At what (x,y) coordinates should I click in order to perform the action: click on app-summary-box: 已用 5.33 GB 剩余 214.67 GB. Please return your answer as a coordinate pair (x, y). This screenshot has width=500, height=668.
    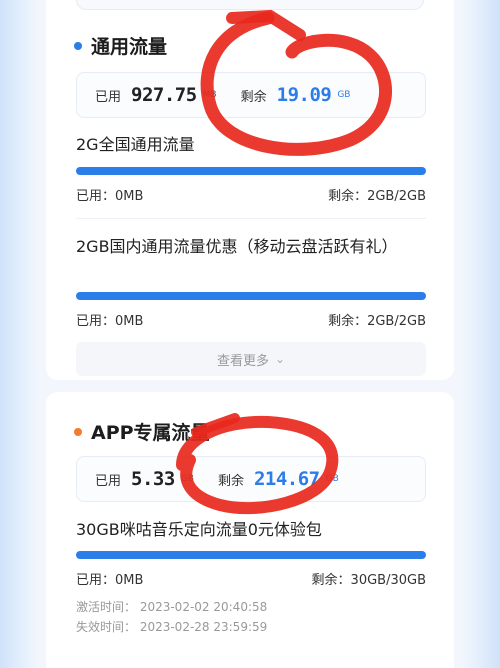
    Looking at the image, I should click on (251, 479).